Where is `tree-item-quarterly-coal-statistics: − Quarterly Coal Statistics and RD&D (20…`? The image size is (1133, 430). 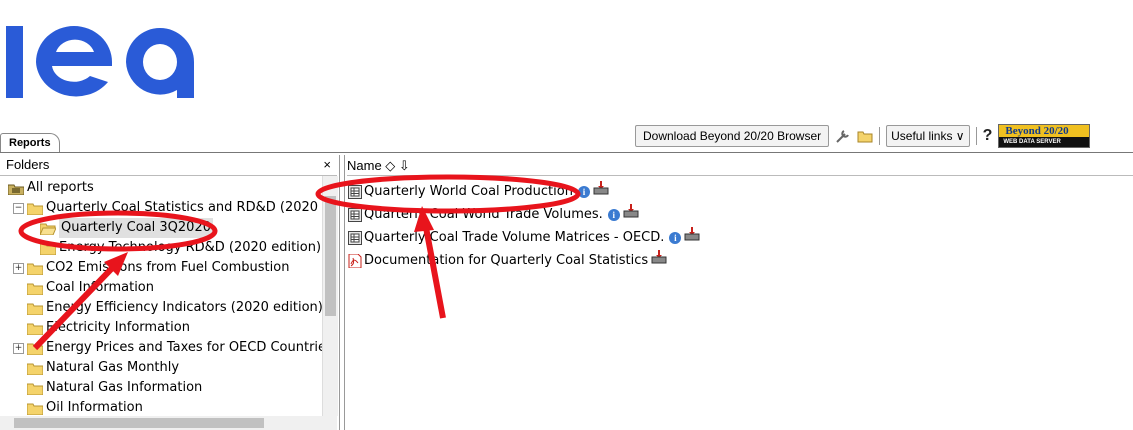 tree-item-quarterly-coal-statistics: − Quarterly Coal Statistics and RD&D (20… is located at coordinates (167, 208).